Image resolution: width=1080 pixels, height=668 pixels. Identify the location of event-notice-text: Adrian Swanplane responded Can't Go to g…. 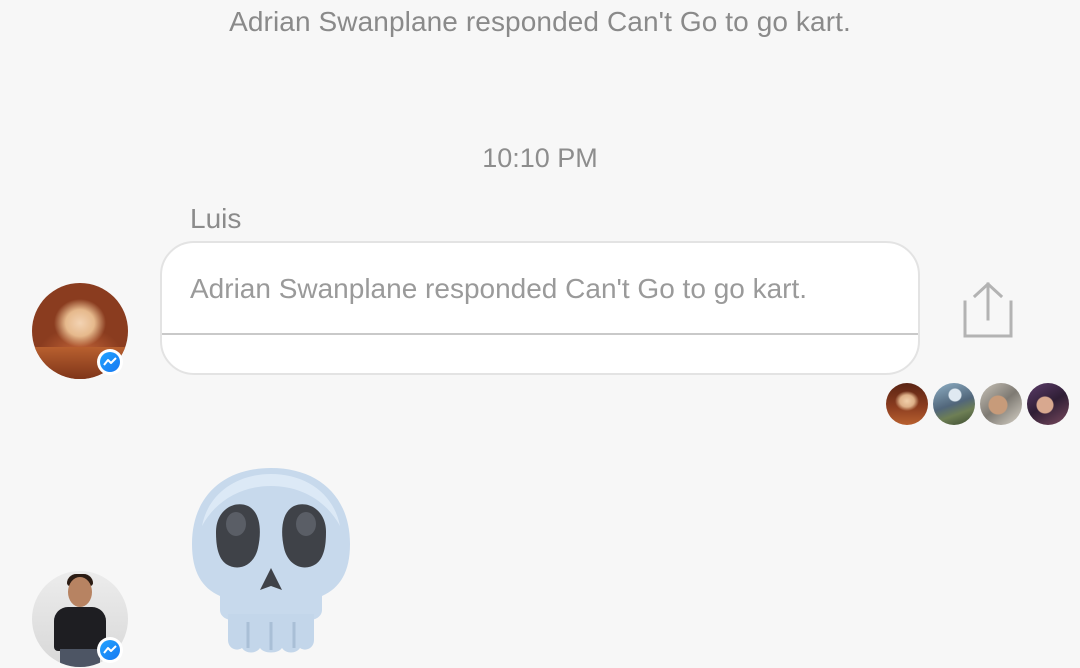
(540, 21).